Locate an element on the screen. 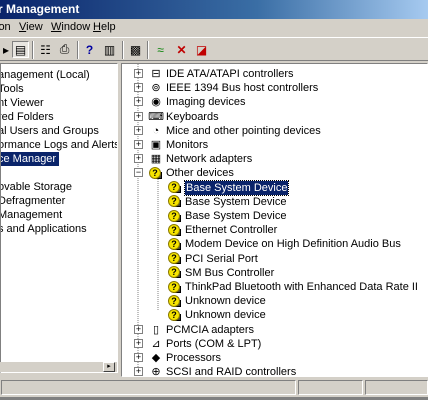  device-label: Ports (COM & LPT) is located at coordinates (214, 343).